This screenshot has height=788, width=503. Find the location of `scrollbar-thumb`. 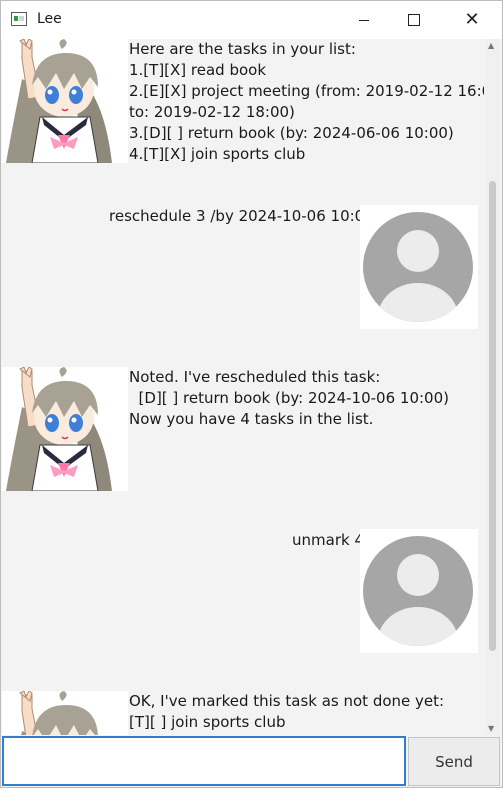

scrollbar-thumb is located at coordinates (492, 416).